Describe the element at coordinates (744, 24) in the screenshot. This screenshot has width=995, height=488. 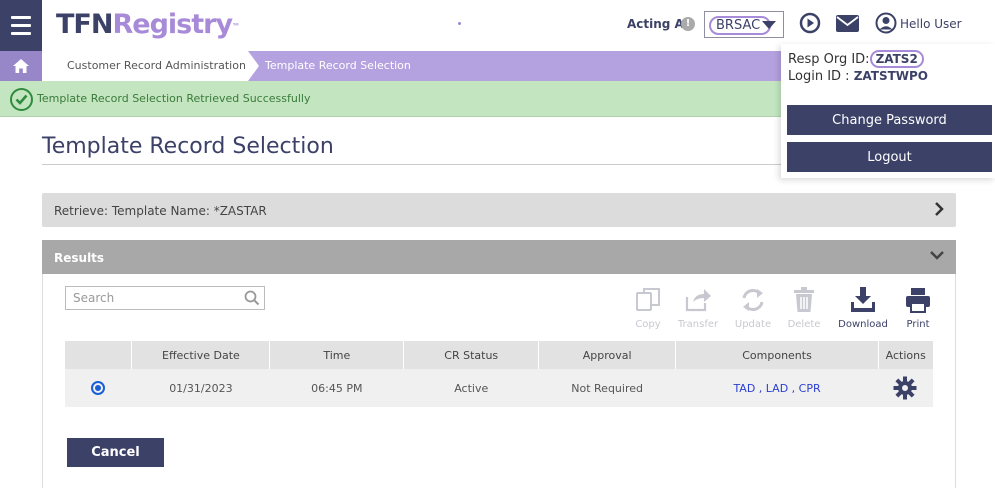
I see `acting-as-select: BRSAC` at that location.